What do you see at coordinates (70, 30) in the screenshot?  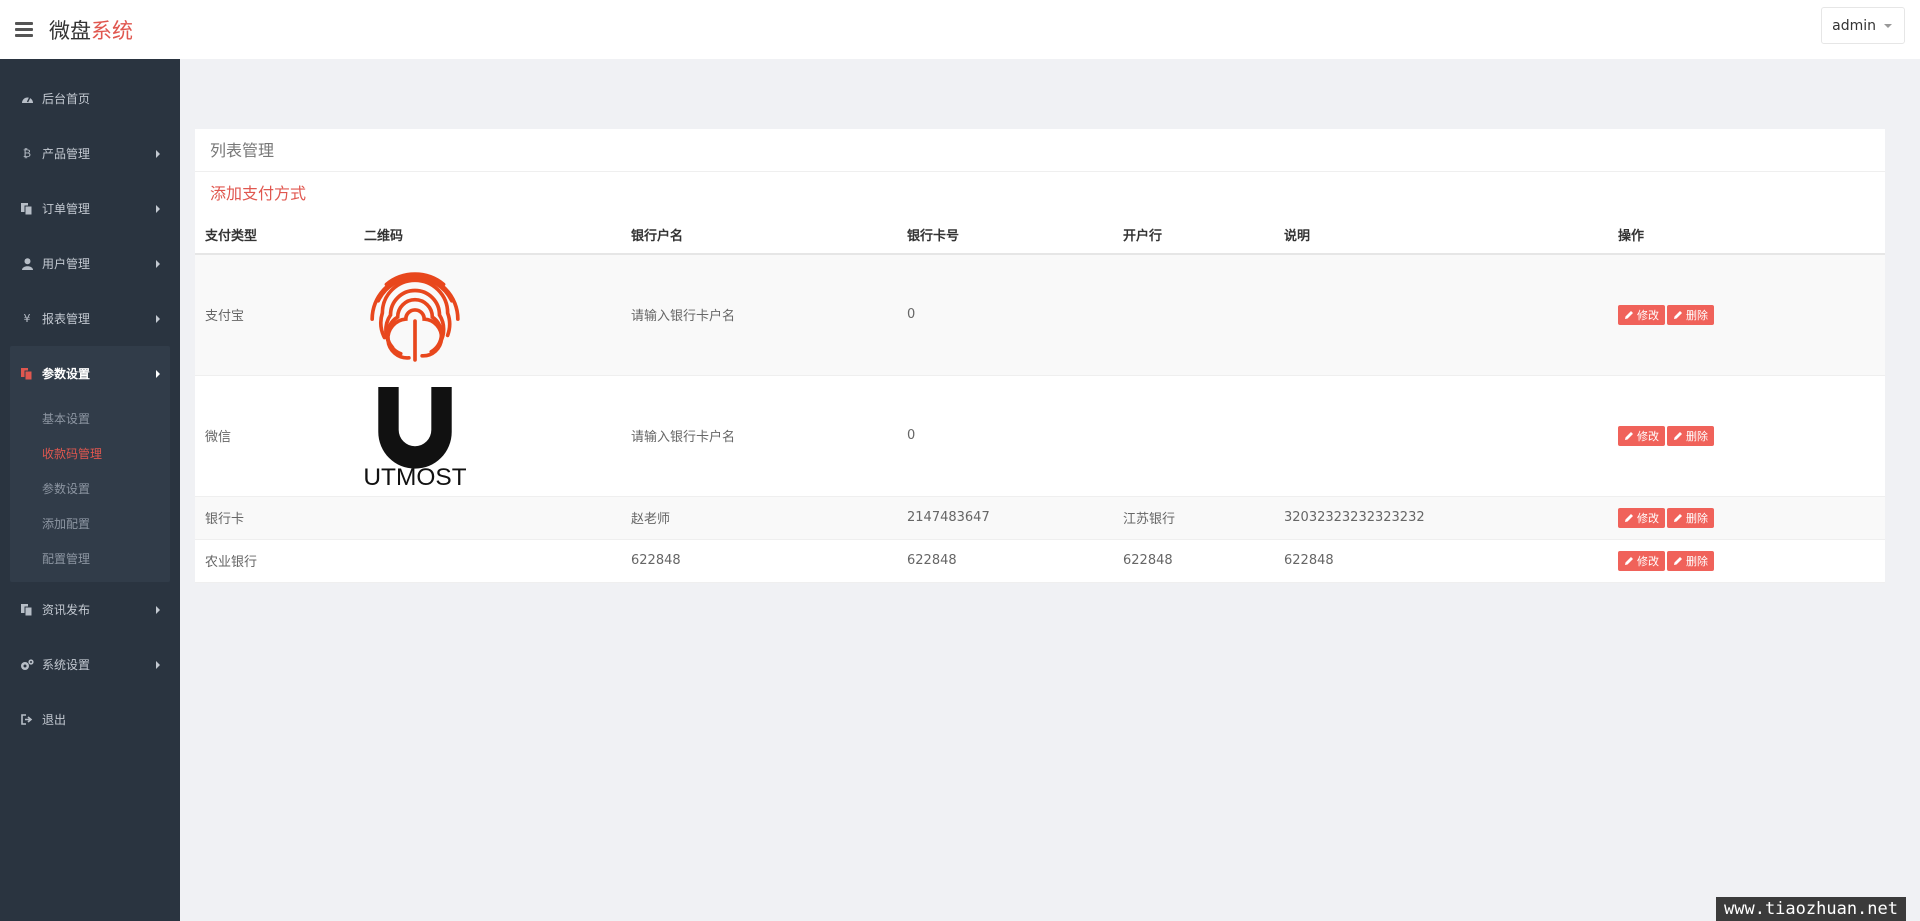 I see `brand-prefix: 微盘` at bounding box center [70, 30].